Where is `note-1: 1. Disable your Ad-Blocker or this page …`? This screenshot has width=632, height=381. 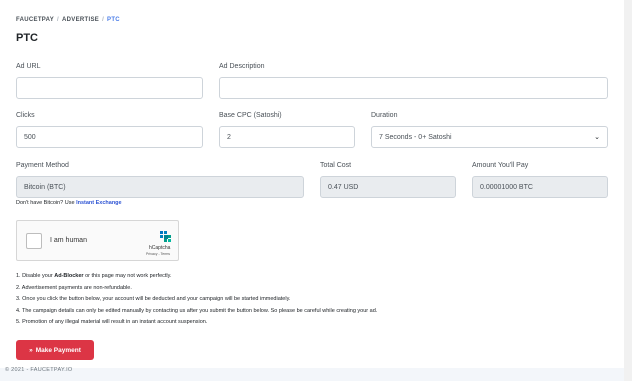 note-1: 1. Disable your Ad-Blocker or this page … is located at coordinates (196, 277).